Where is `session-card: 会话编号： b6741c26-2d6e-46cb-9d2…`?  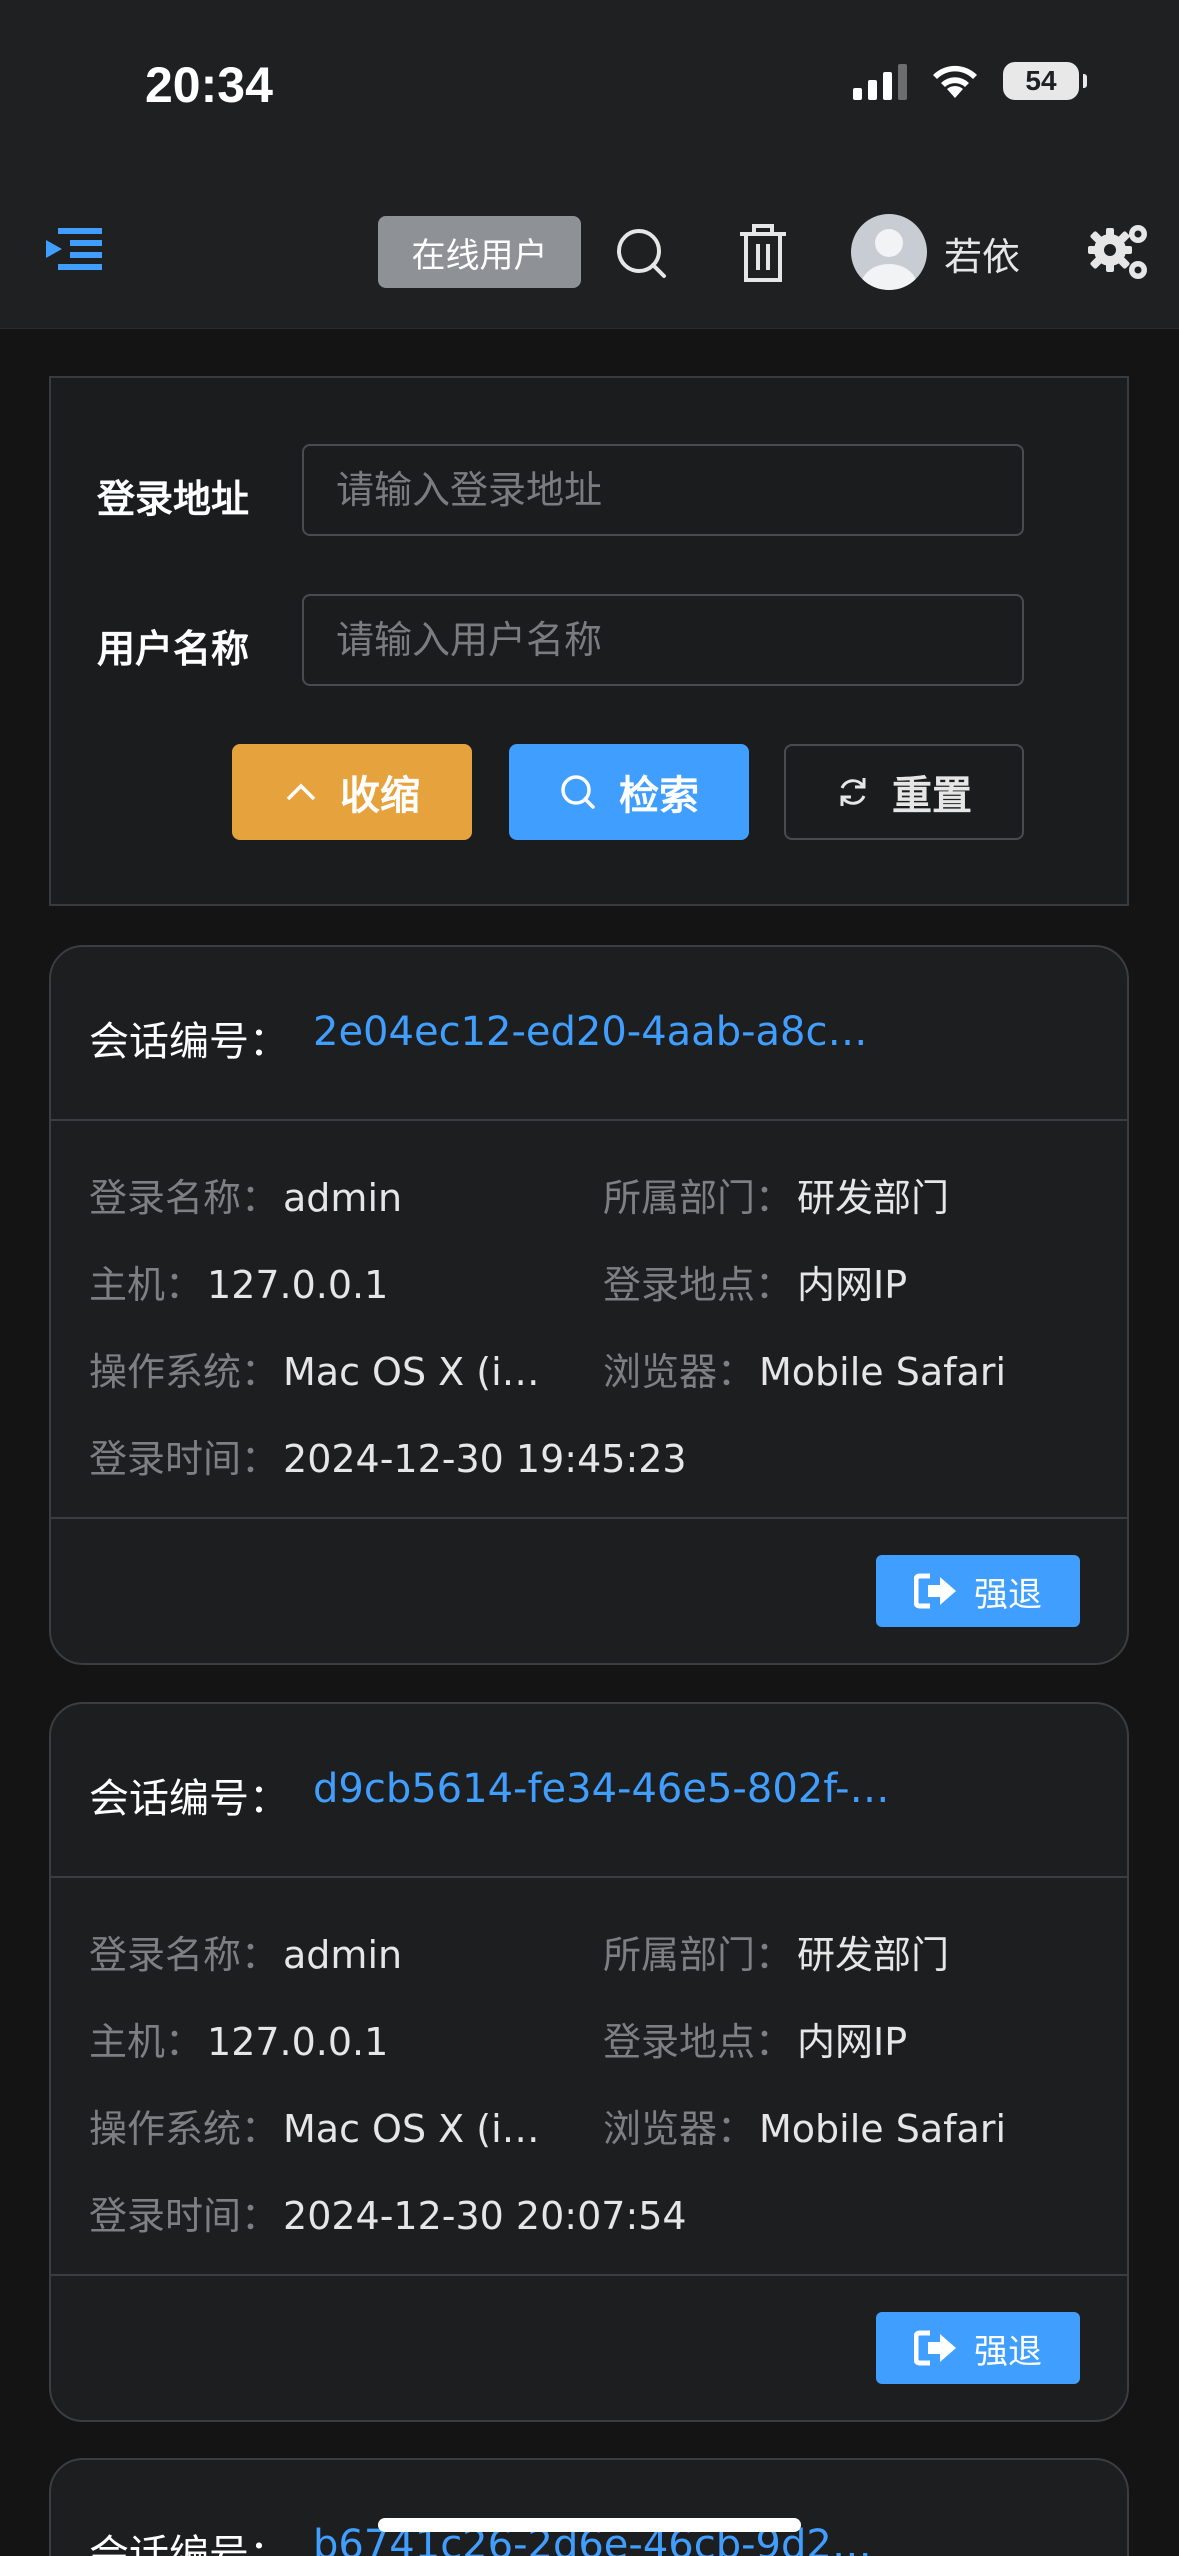 session-card: 会话编号： b6741c26-2d6e-46cb-9d2… is located at coordinates (589, 2507).